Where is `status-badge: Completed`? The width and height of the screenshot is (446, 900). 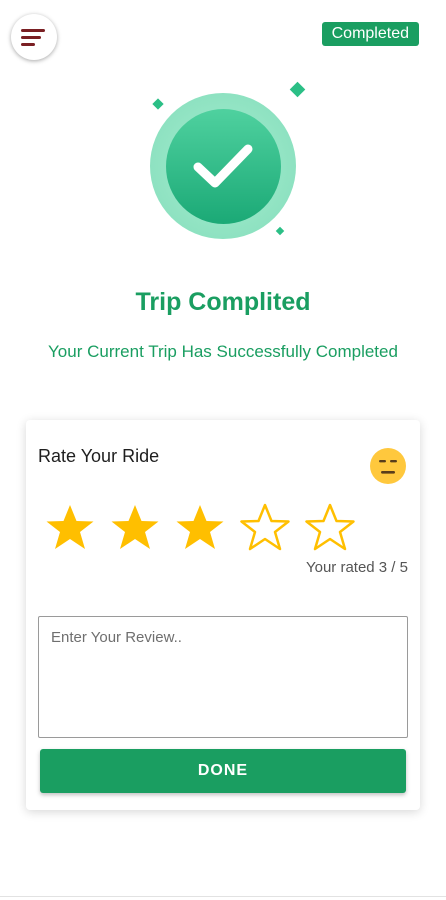 status-badge: Completed is located at coordinates (370, 34).